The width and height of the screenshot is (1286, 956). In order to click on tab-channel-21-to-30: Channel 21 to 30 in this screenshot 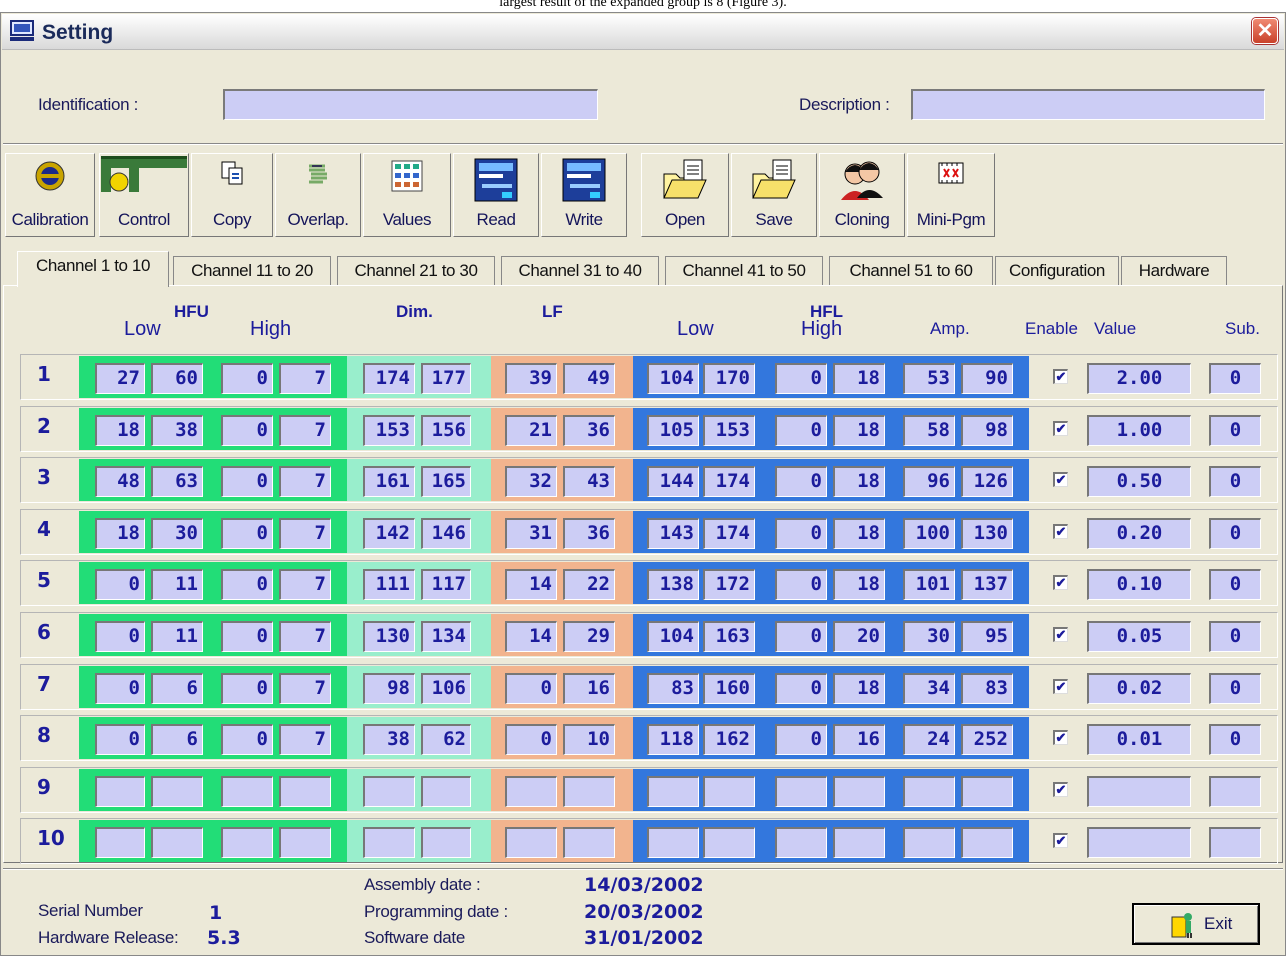, I will do `click(416, 271)`.